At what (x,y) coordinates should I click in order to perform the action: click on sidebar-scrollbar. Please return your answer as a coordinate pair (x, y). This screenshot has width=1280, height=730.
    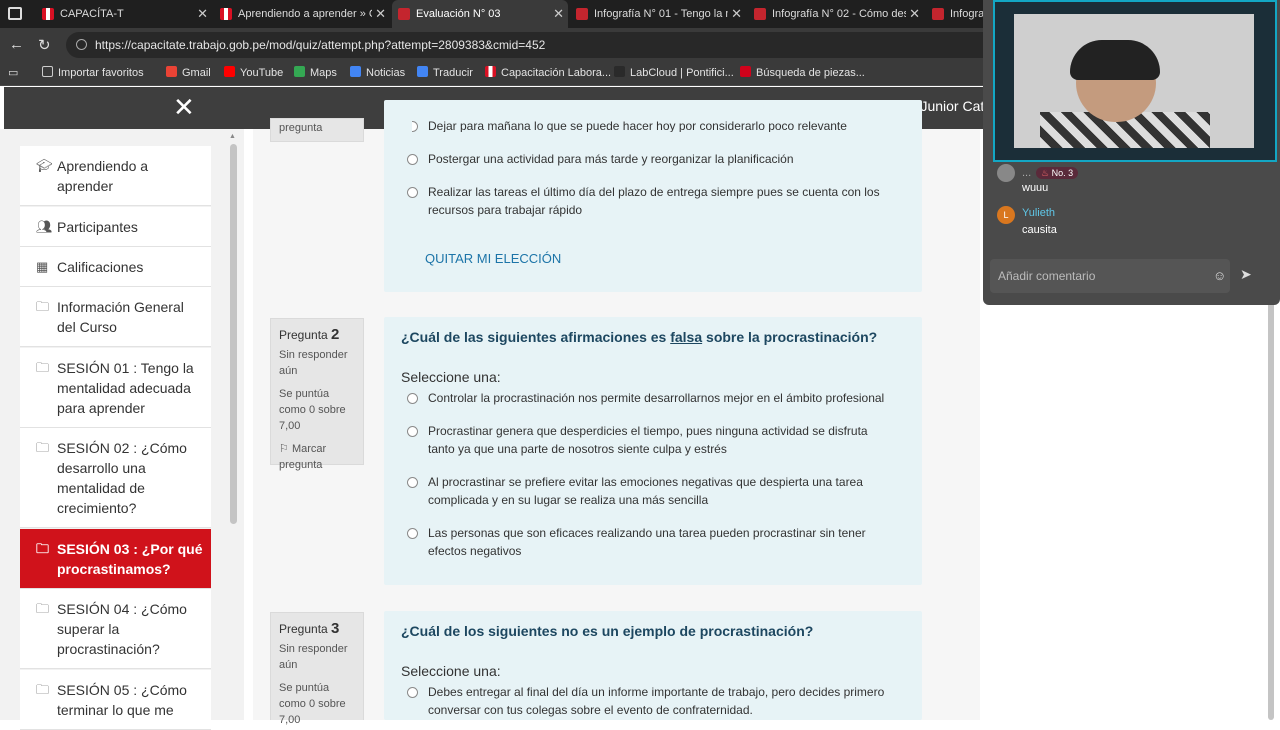
    Looking at the image, I should click on (233, 334).